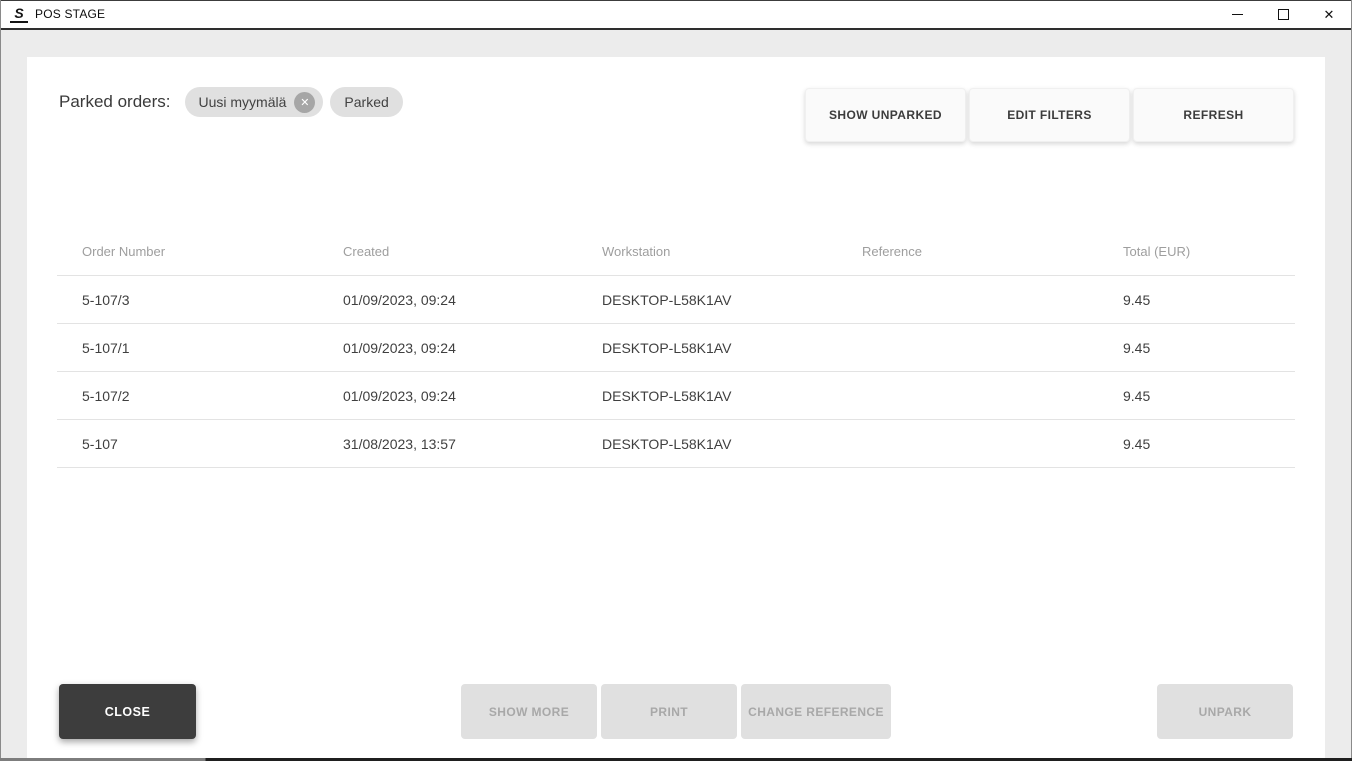 Image resolution: width=1352 pixels, height=761 pixels. I want to click on cell-created: 31/08/2023, 13:57, so click(399, 443).